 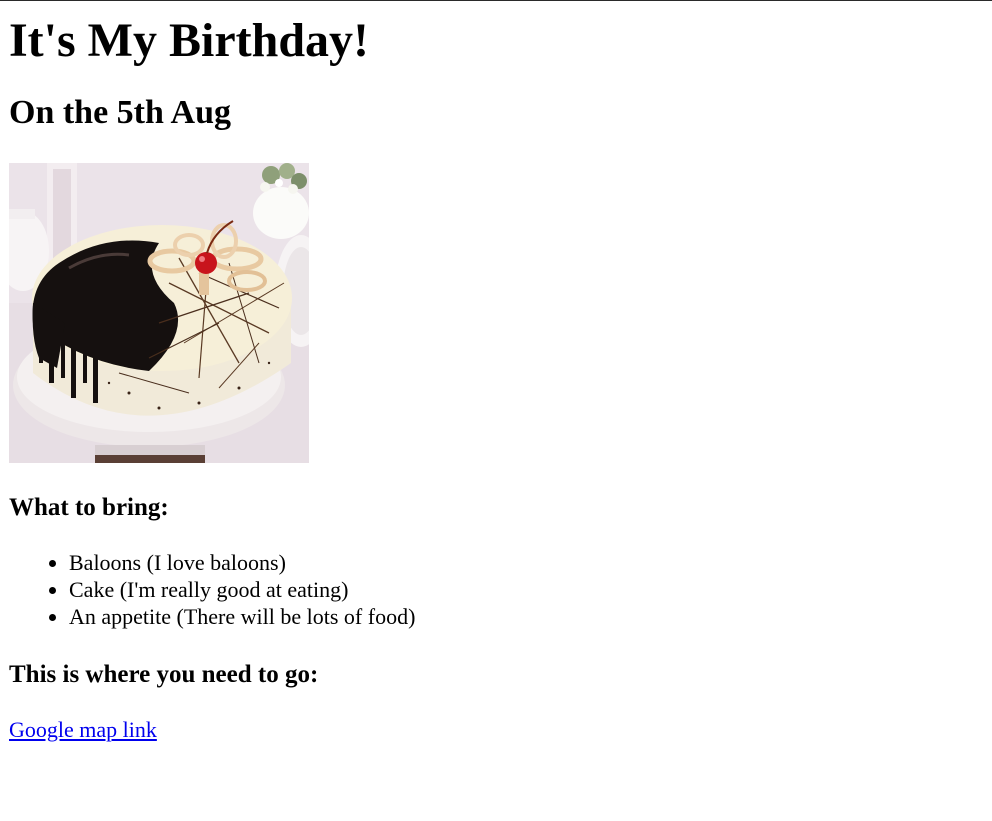 I want to click on list-item: Cake (I'm really good at eating), so click(x=526, y=589).